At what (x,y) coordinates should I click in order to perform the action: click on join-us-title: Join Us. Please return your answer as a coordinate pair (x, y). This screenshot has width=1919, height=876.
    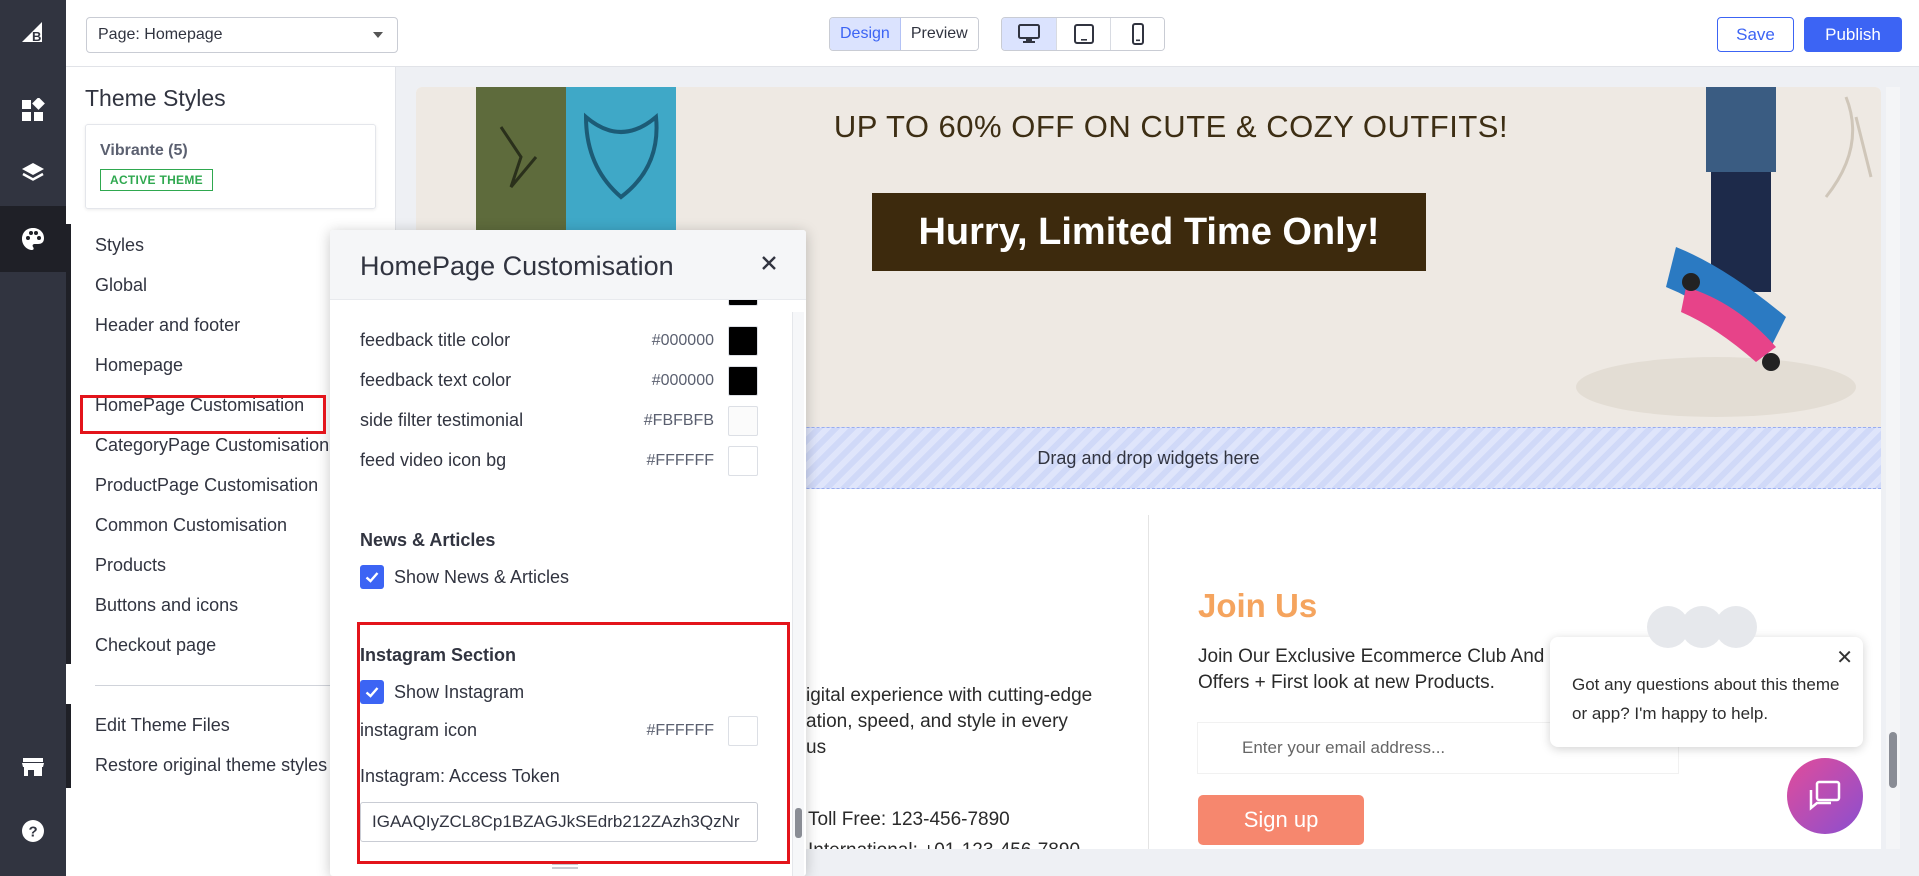
    Looking at the image, I should click on (1258, 605).